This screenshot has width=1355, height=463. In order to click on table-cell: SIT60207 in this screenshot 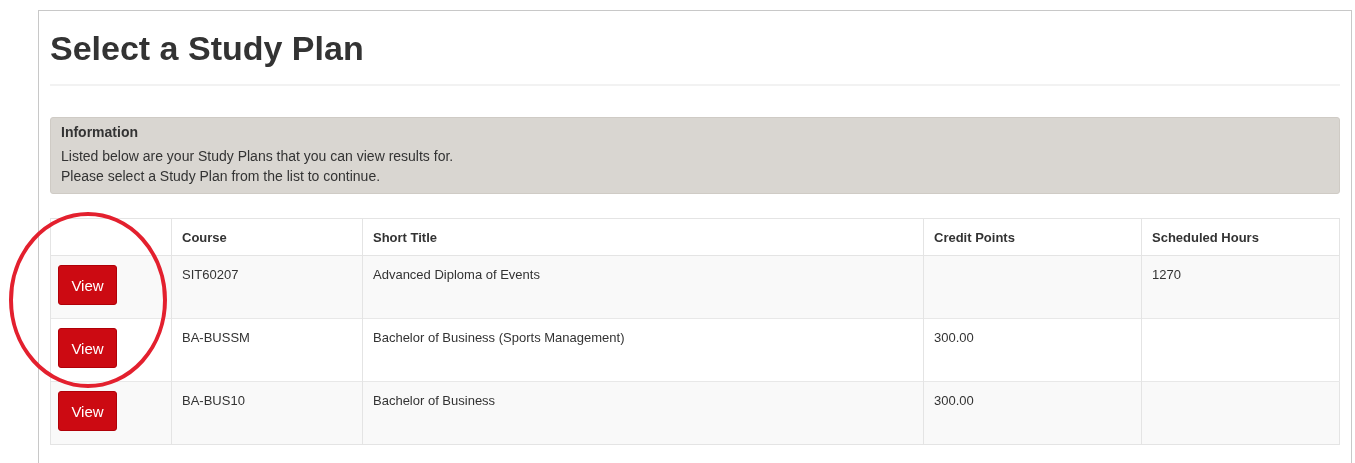, I will do `click(210, 274)`.